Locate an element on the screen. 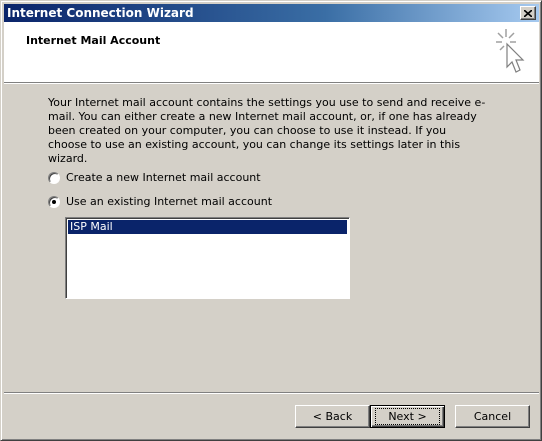 Image resolution: width=542 pixels, height=441 pixels. close-button is located at coordinates (528, 13).